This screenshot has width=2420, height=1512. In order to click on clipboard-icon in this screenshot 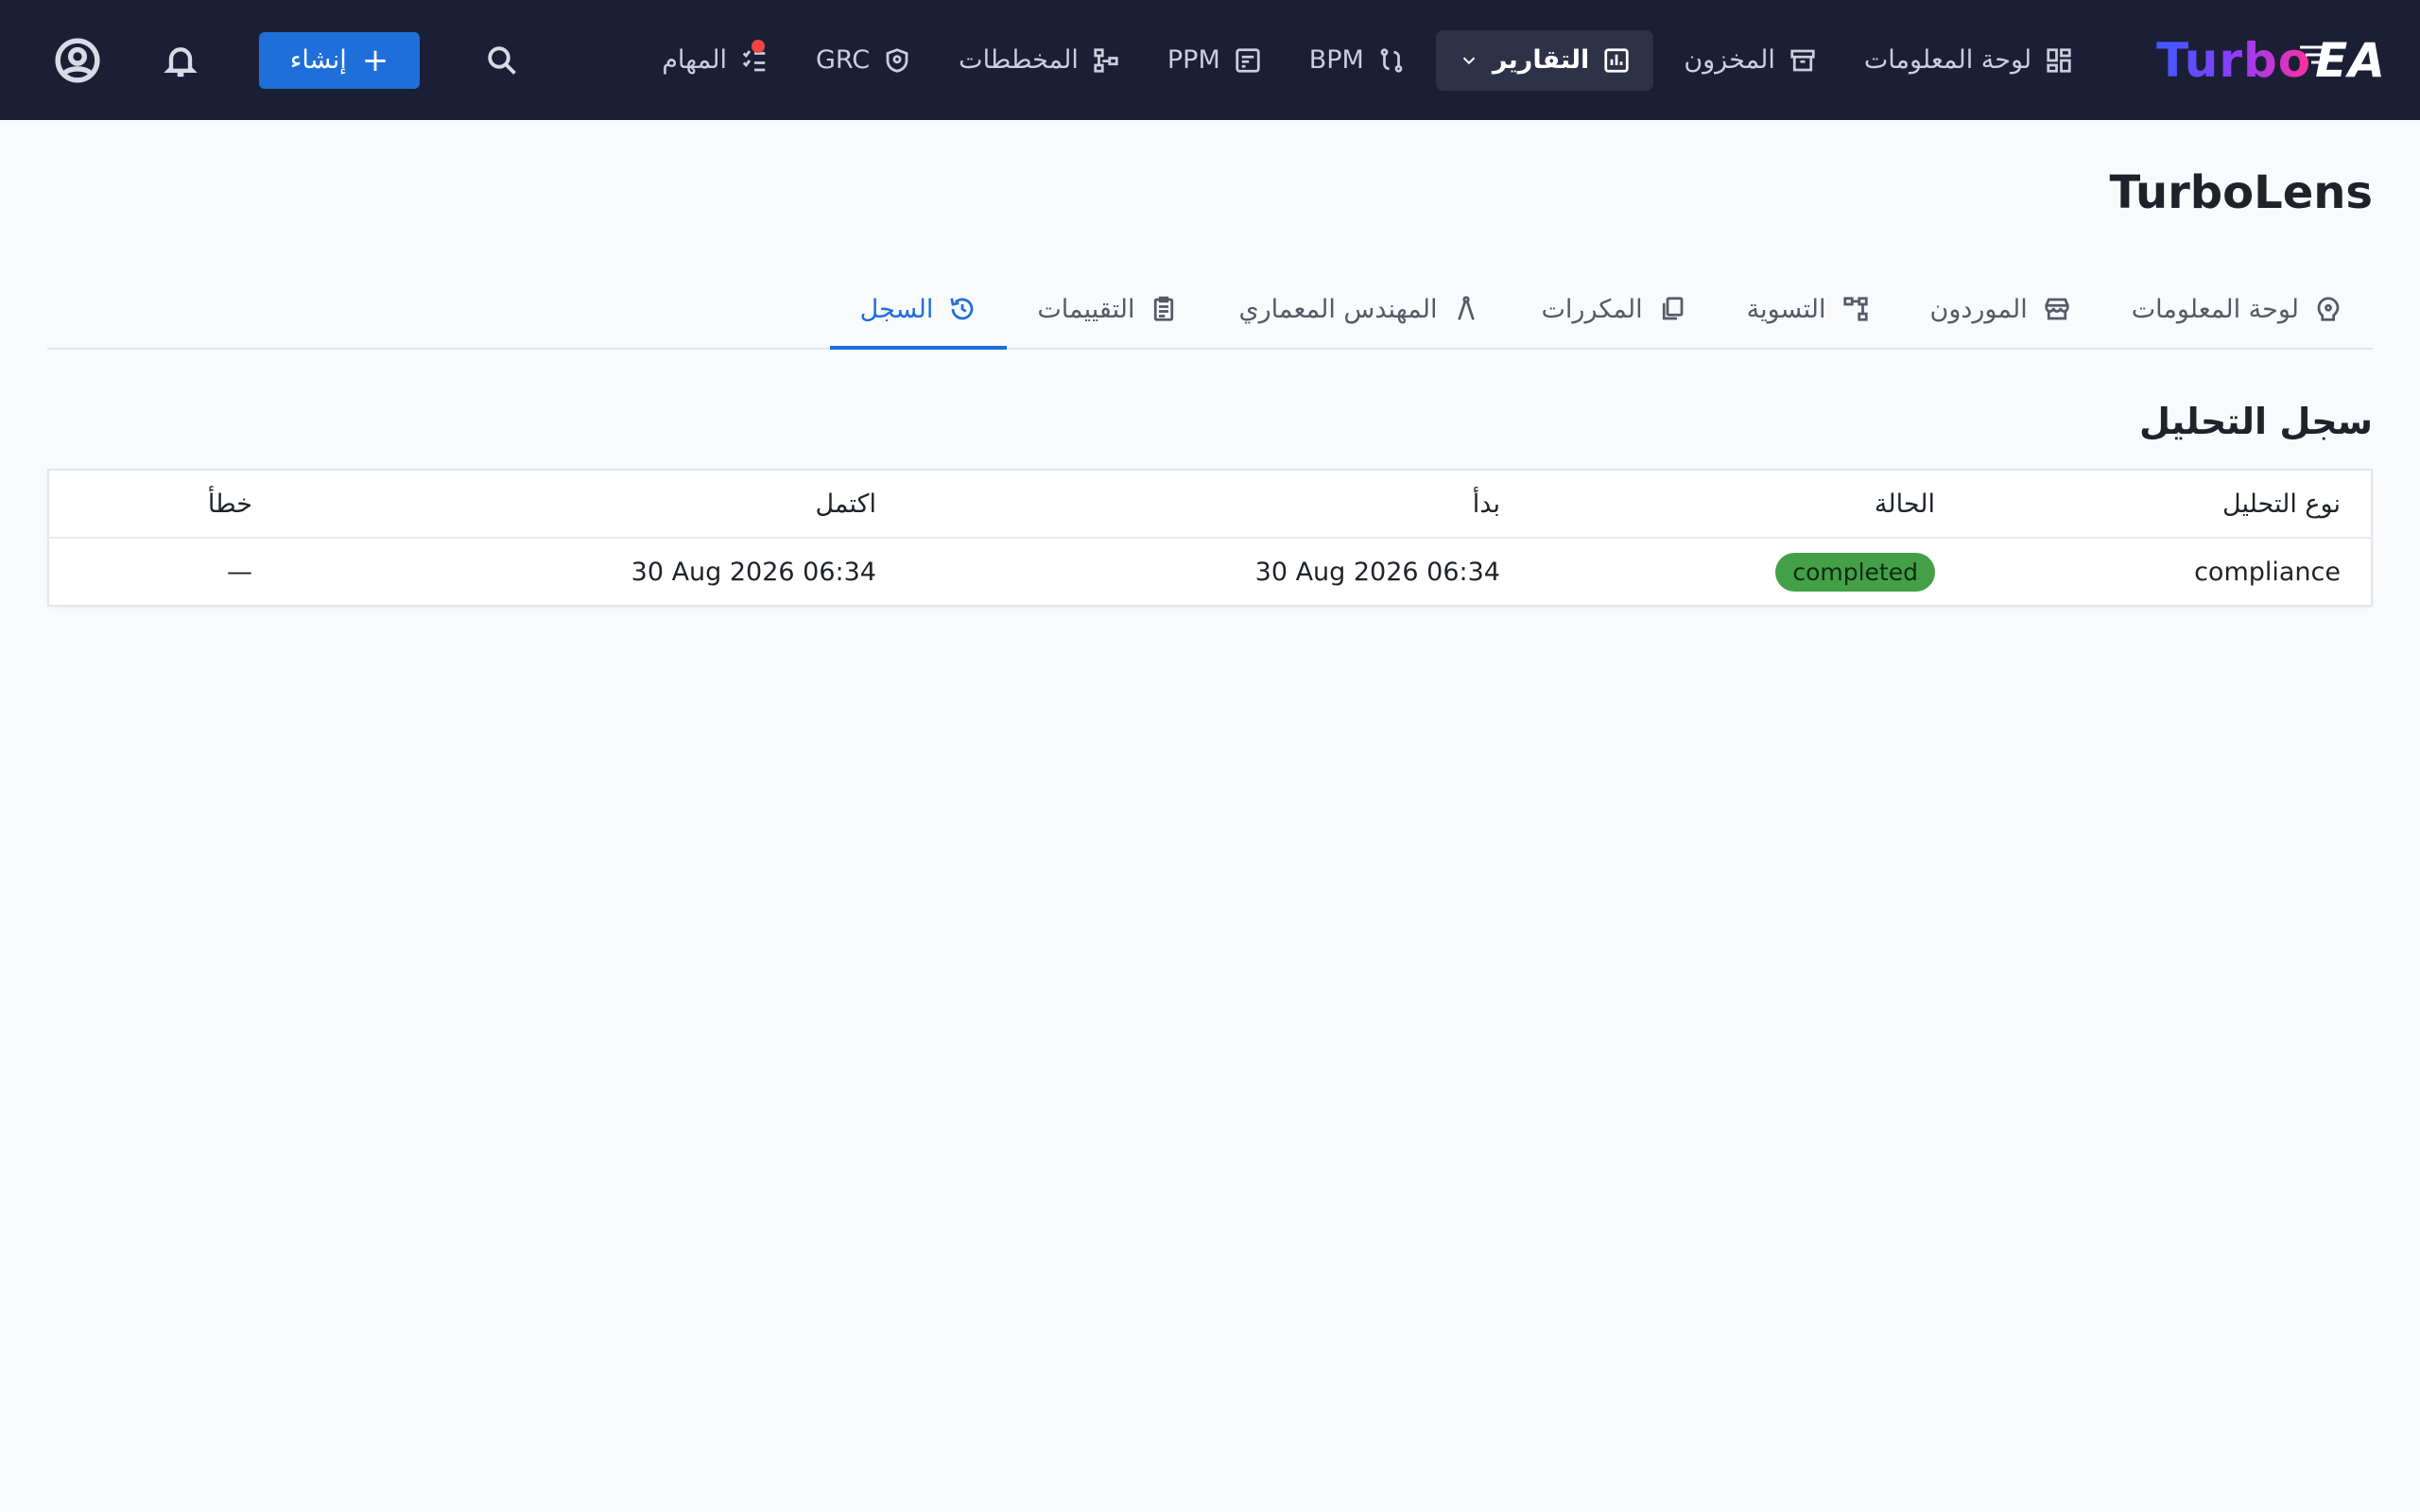, I will do `click(1164, 308)`.